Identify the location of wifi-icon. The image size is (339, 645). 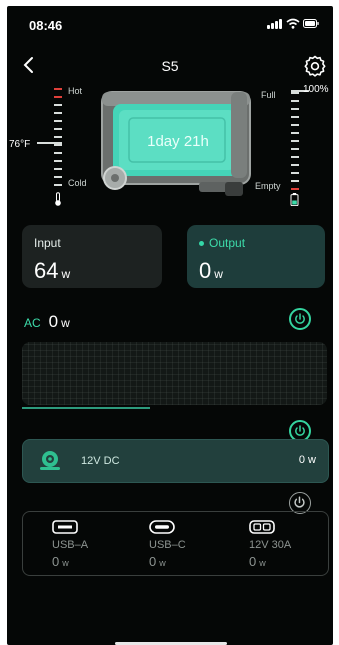
(293, 23).